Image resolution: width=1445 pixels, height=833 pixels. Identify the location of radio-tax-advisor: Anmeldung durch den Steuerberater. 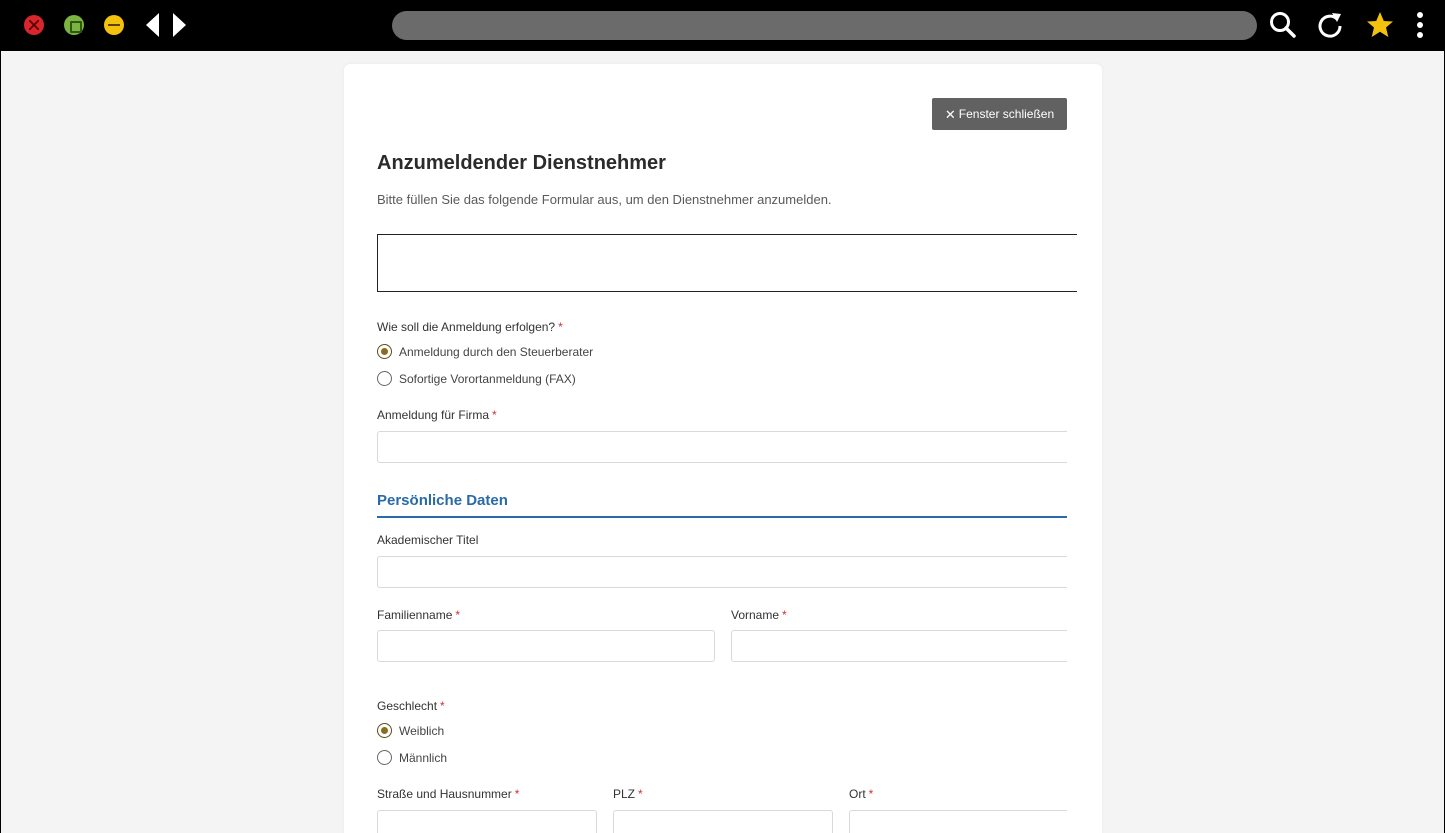
(485, 351).